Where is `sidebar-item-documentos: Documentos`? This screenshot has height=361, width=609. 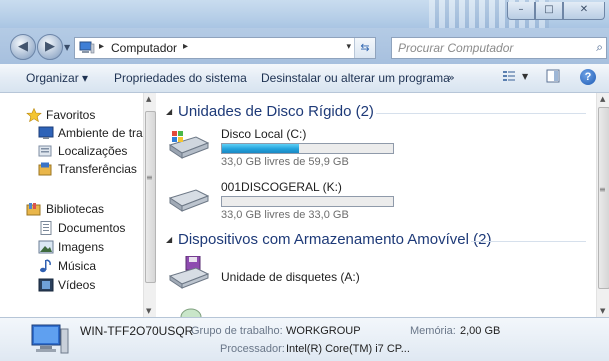
sidebar-item-documentos: Documentos is located at coordinates (81, 228).